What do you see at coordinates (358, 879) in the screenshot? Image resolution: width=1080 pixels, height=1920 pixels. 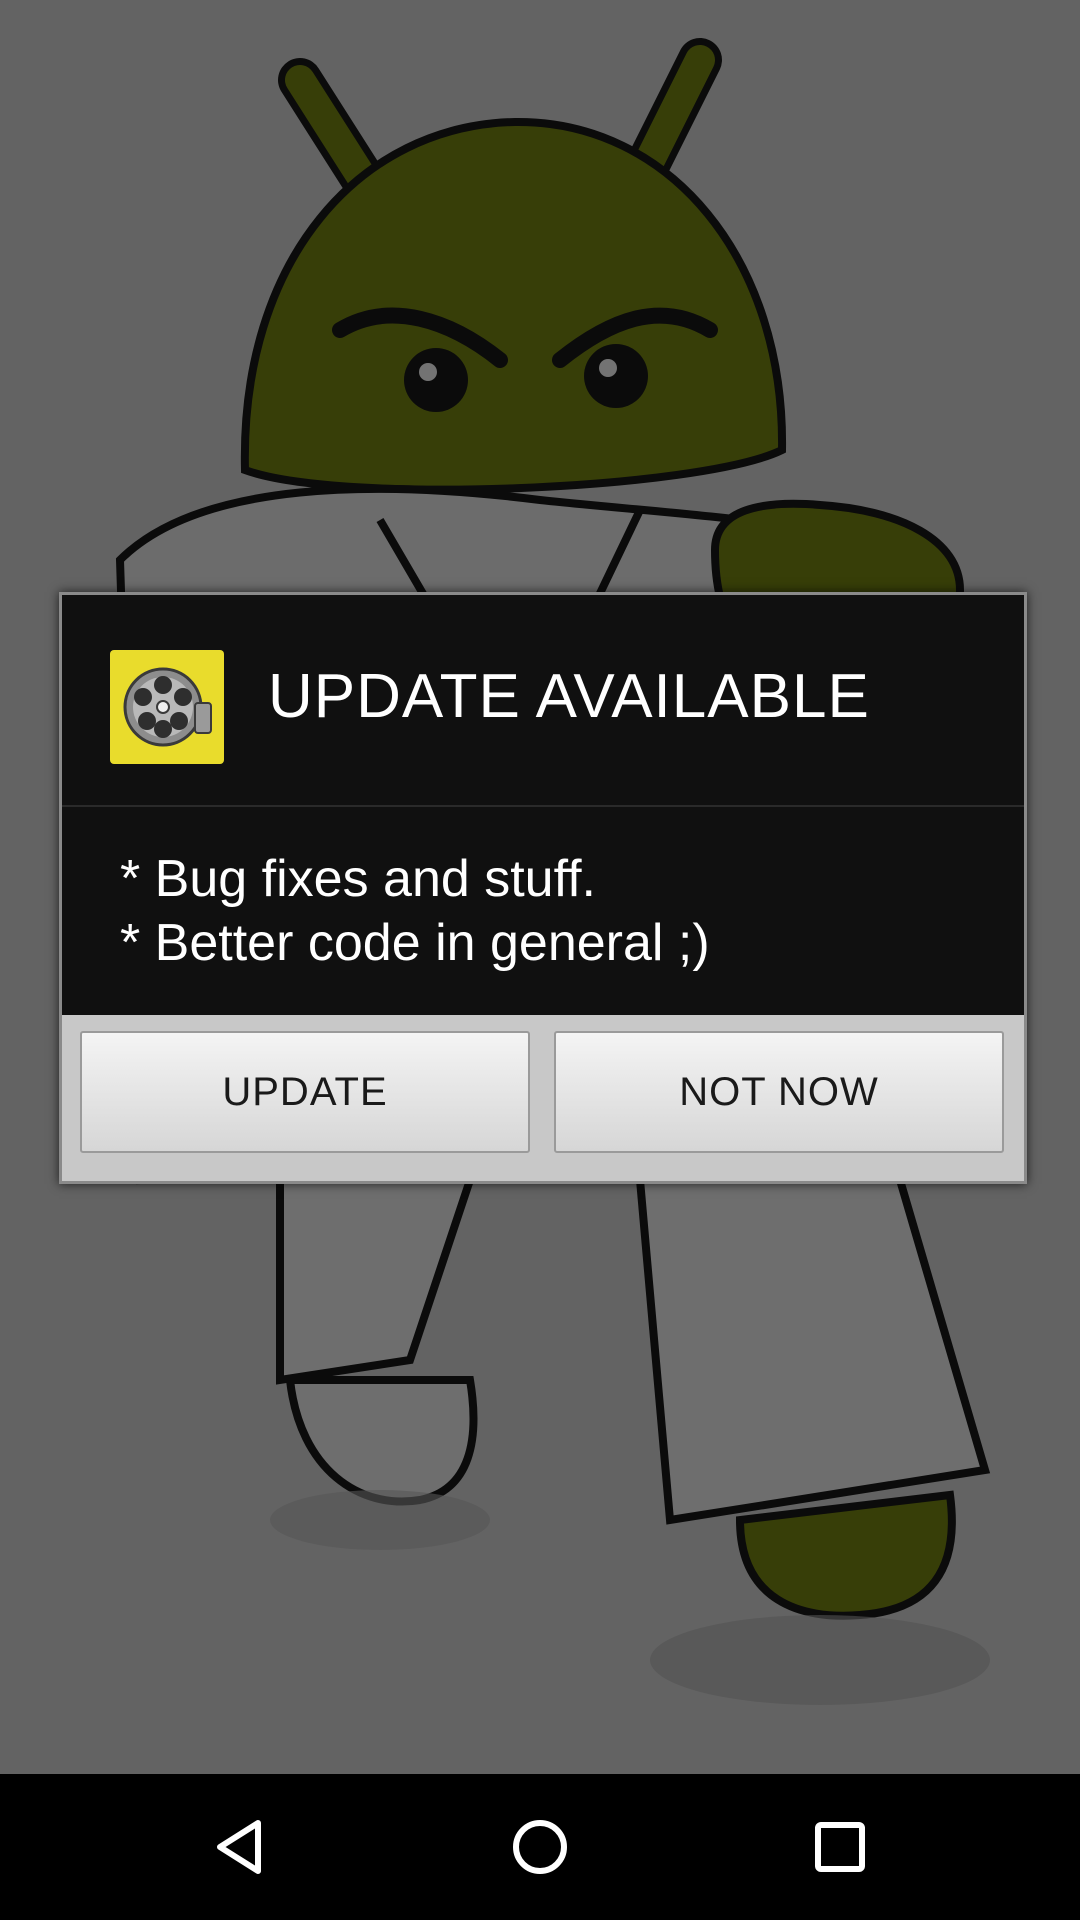 I see `message-line: * Bug fixes and stuff.` at bounding box center [358, 879].